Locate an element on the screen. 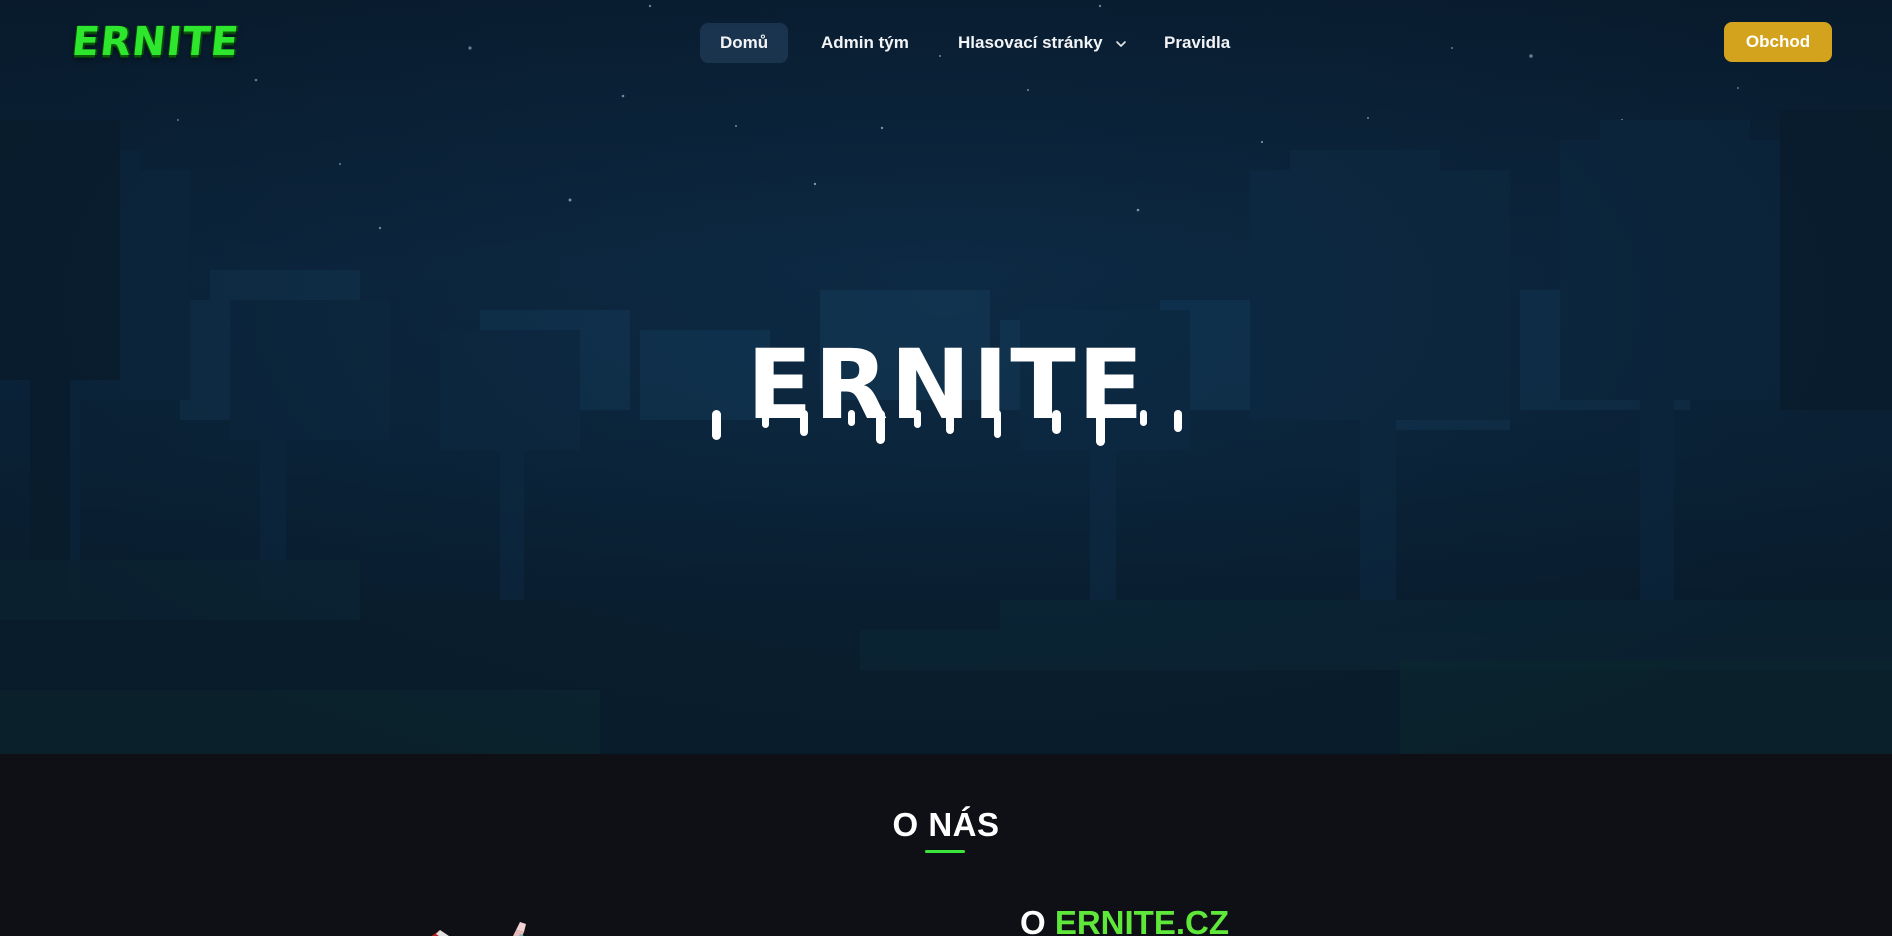 The width and height of the screenshot is (1892, 936). about-heading: O NÁS is located at coordinates (946, 824).